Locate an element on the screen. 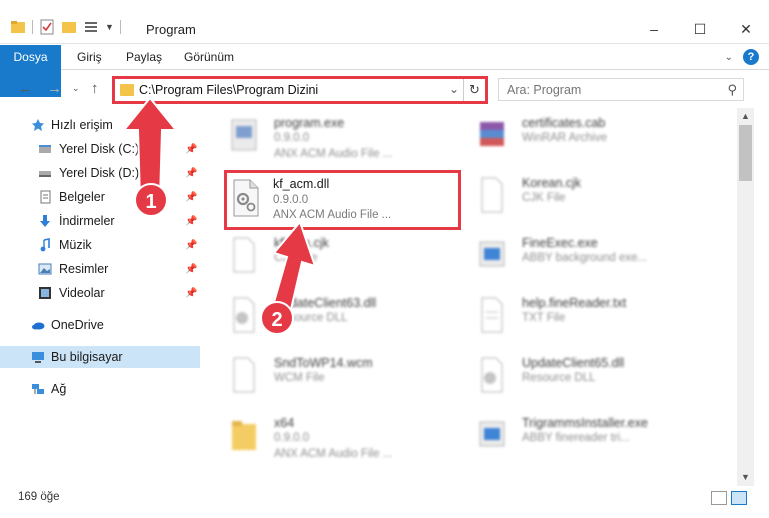  file-item: kfKorn.cjk CJK File is located at coordinates (326, 254).